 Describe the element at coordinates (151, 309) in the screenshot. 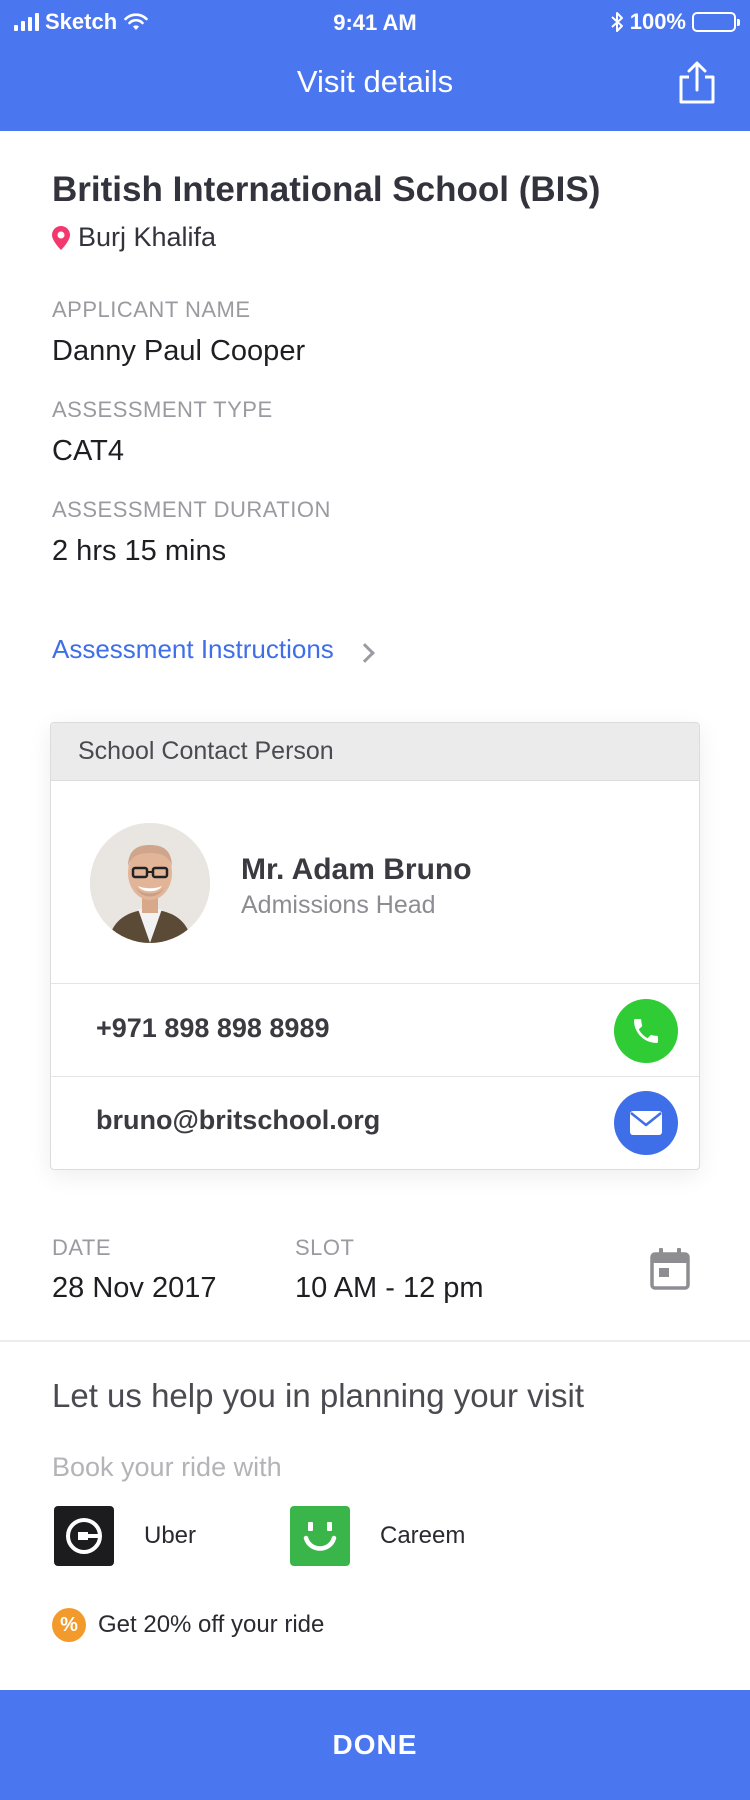

I see `applicant-name-label: APPLICANT NAME` at that location.